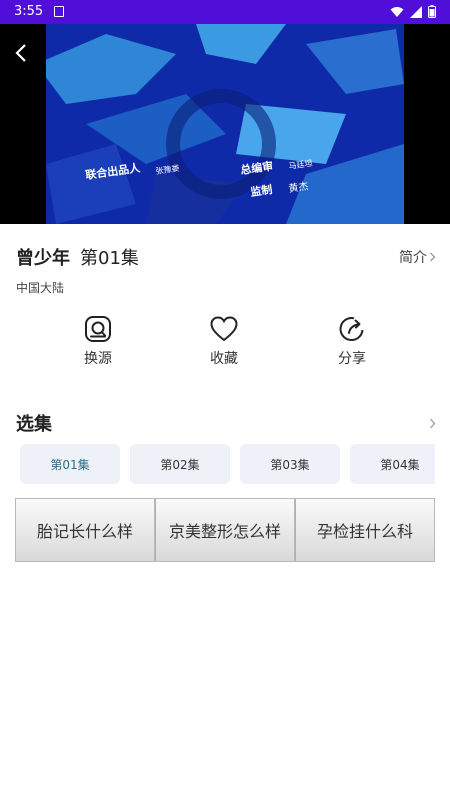 The image size is (450, 800). Describe the element at coordinates (40, 288) in the screenshot. I see `region-label: 中国大陆` at that location.